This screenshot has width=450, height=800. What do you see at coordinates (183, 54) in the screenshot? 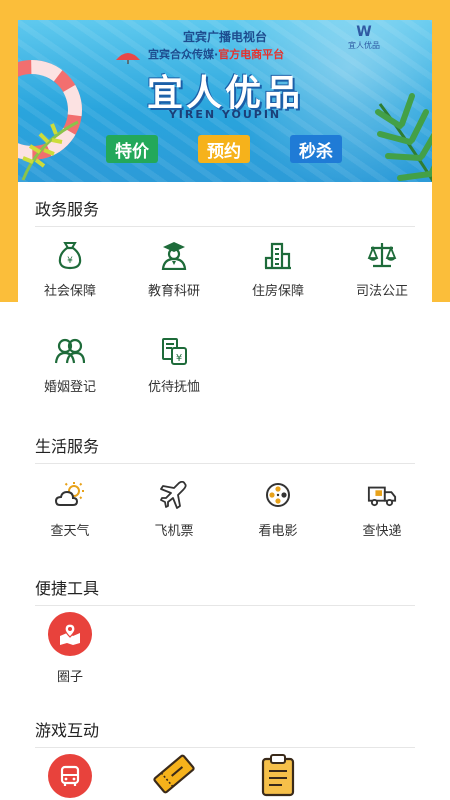
I see `banner-line2-prefix: 宜宾合众传媒·` at bounding box center [183, 54].